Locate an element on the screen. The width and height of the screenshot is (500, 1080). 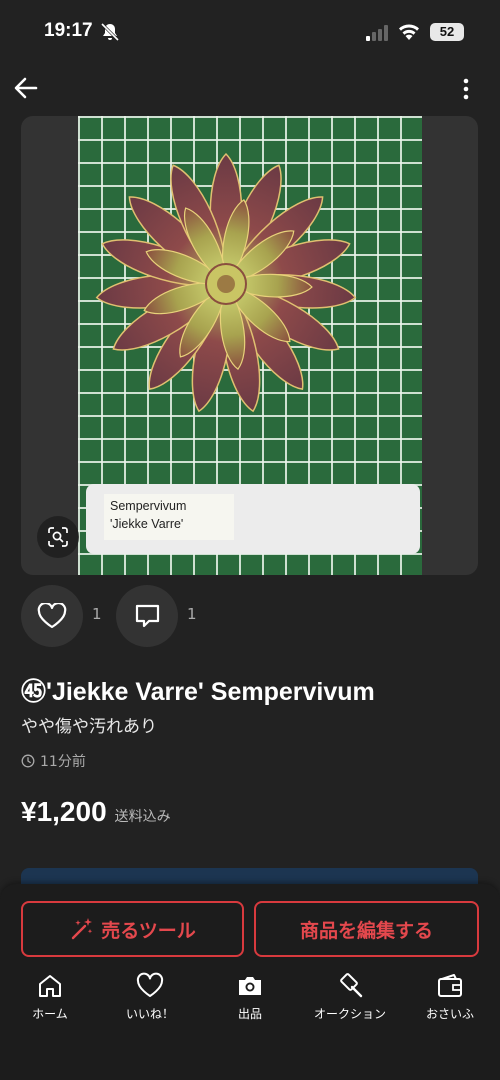
edit-item-button: 商品を編集する is located at coordinates (366, 929).